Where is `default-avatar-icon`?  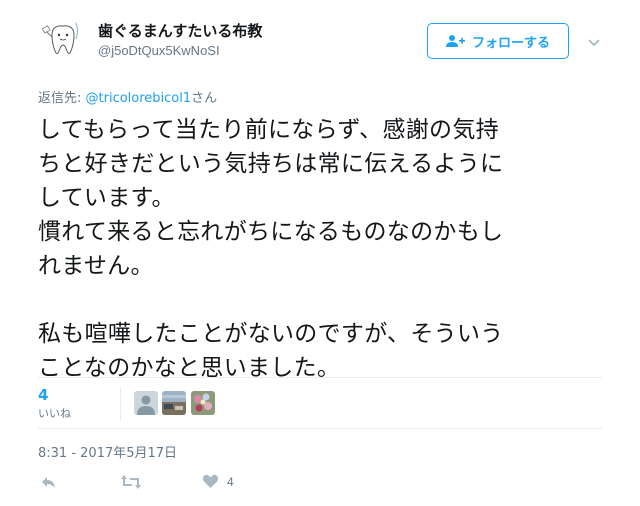 default-avatar-icon is located at coordinates (146, 403).